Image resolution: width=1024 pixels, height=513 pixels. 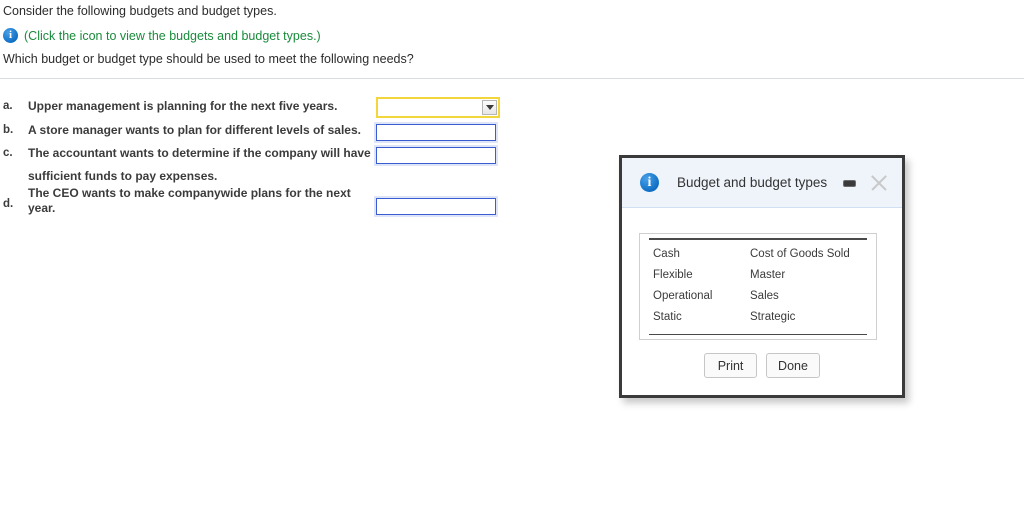 I want to click on answer-select-a, so click(x=438, y=107).